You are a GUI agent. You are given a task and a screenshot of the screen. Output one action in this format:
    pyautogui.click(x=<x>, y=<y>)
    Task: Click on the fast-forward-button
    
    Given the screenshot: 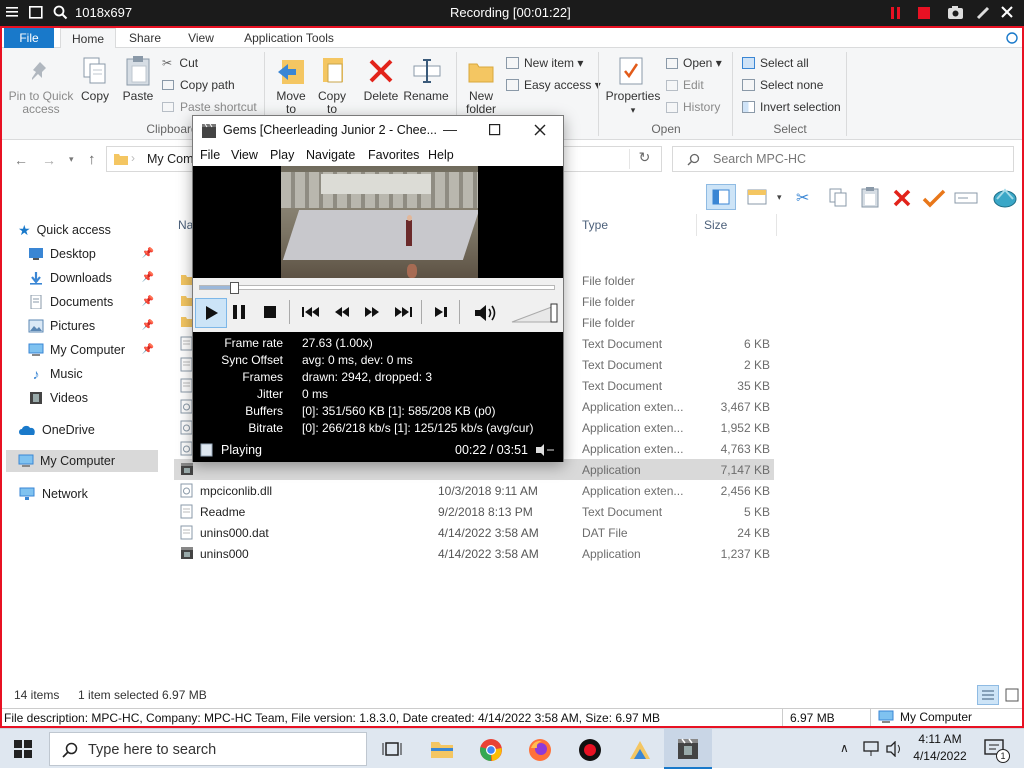 What is the action you would take?
    pyautogui.click(x=372, y=312)
    